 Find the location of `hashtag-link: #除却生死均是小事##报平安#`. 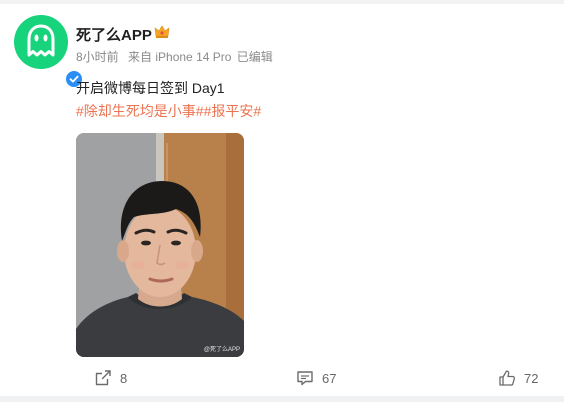

hashtag-link: #除却生死均是小事##报平安# is located at coordinates (168, 111).